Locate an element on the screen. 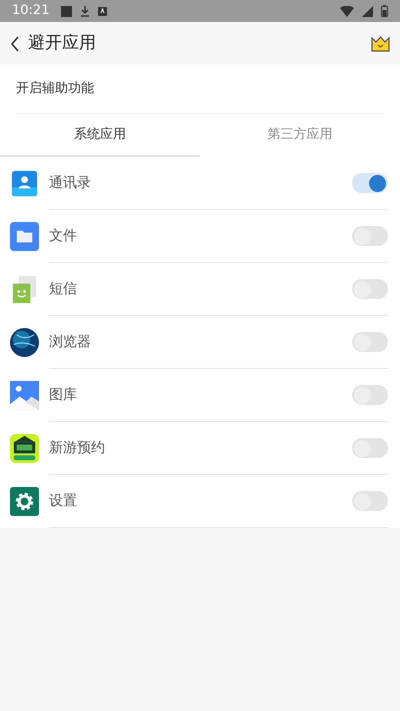  crown-icon is located at coordinates (380, 44).